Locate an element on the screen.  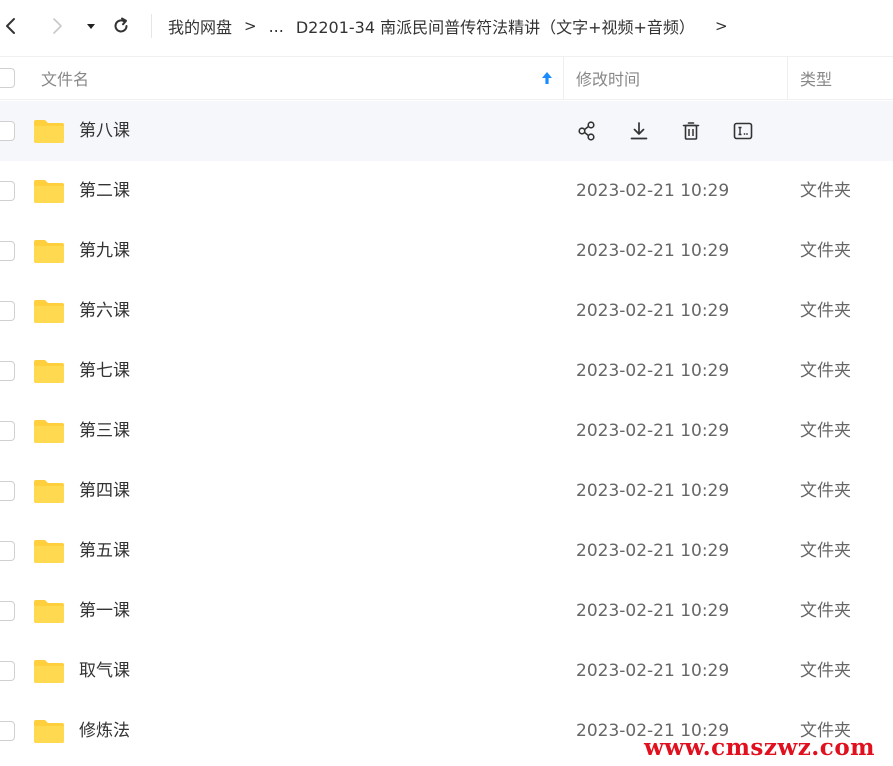
file-name: 修炼法 is located at coordinates (104, 731).